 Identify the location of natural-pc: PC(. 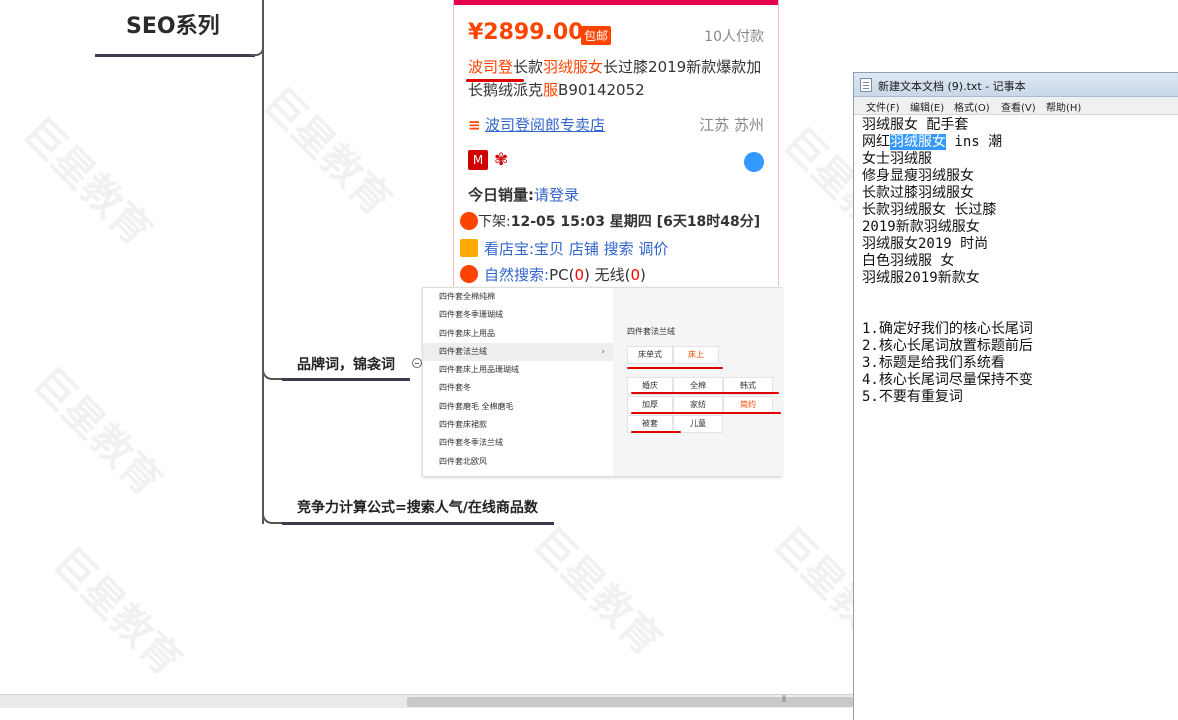
(562, 275).